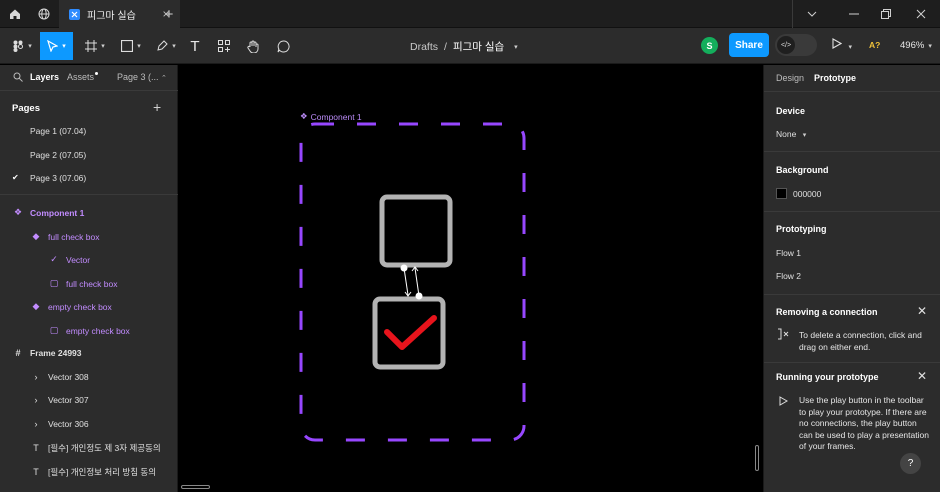 The width and height of the screenshot is (940, 492). Describe the element at coordinates (195, 487) in the screenshot. I see `horizontal-scrollbar` at that location.